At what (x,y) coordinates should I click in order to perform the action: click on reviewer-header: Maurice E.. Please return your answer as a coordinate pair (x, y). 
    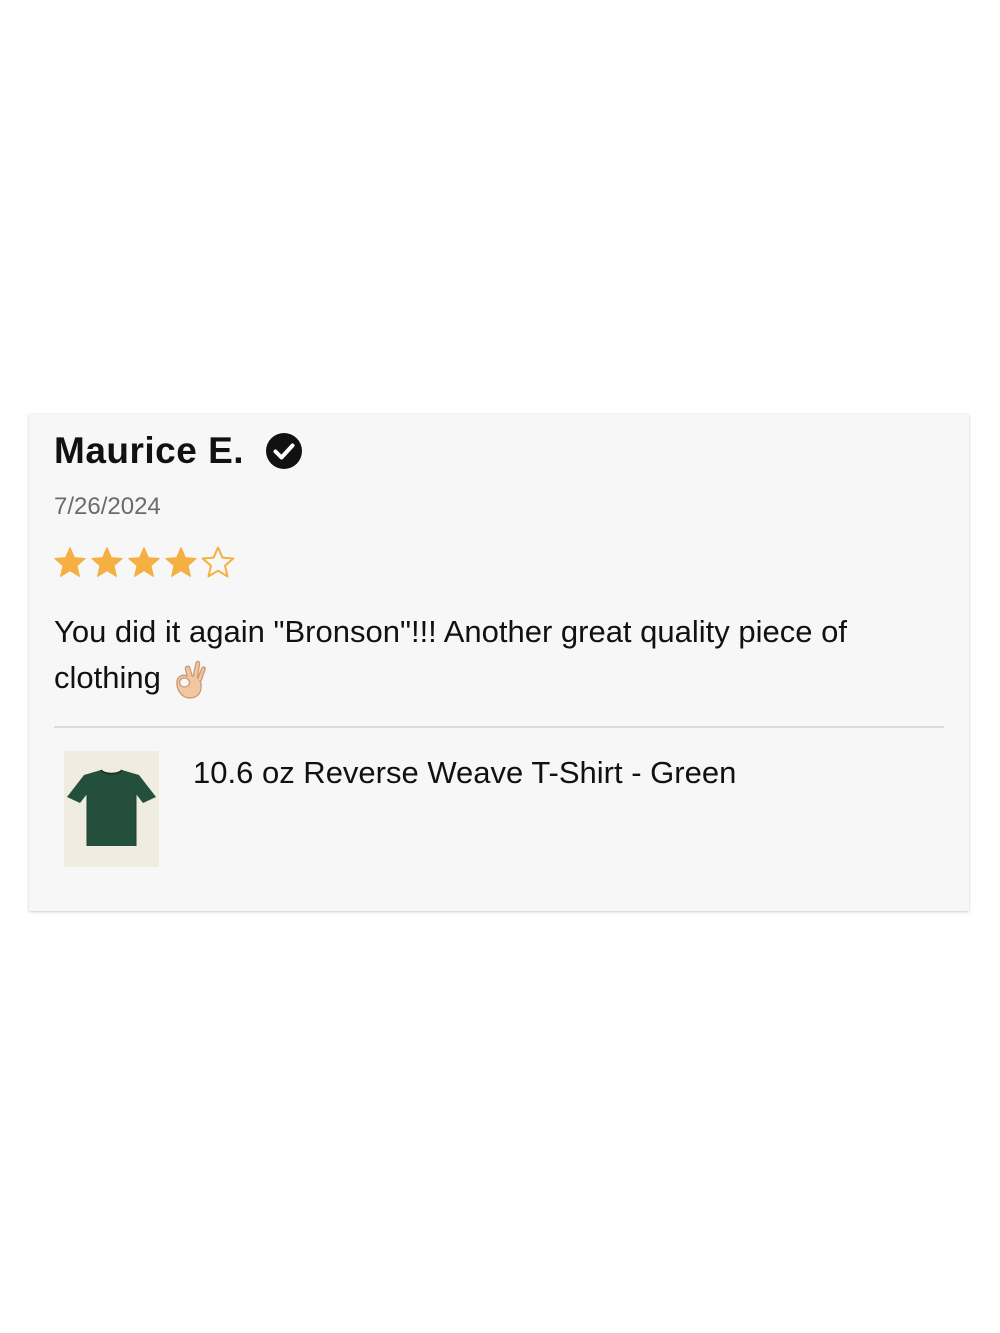
    Looking at the image, I should click on (178, 451).